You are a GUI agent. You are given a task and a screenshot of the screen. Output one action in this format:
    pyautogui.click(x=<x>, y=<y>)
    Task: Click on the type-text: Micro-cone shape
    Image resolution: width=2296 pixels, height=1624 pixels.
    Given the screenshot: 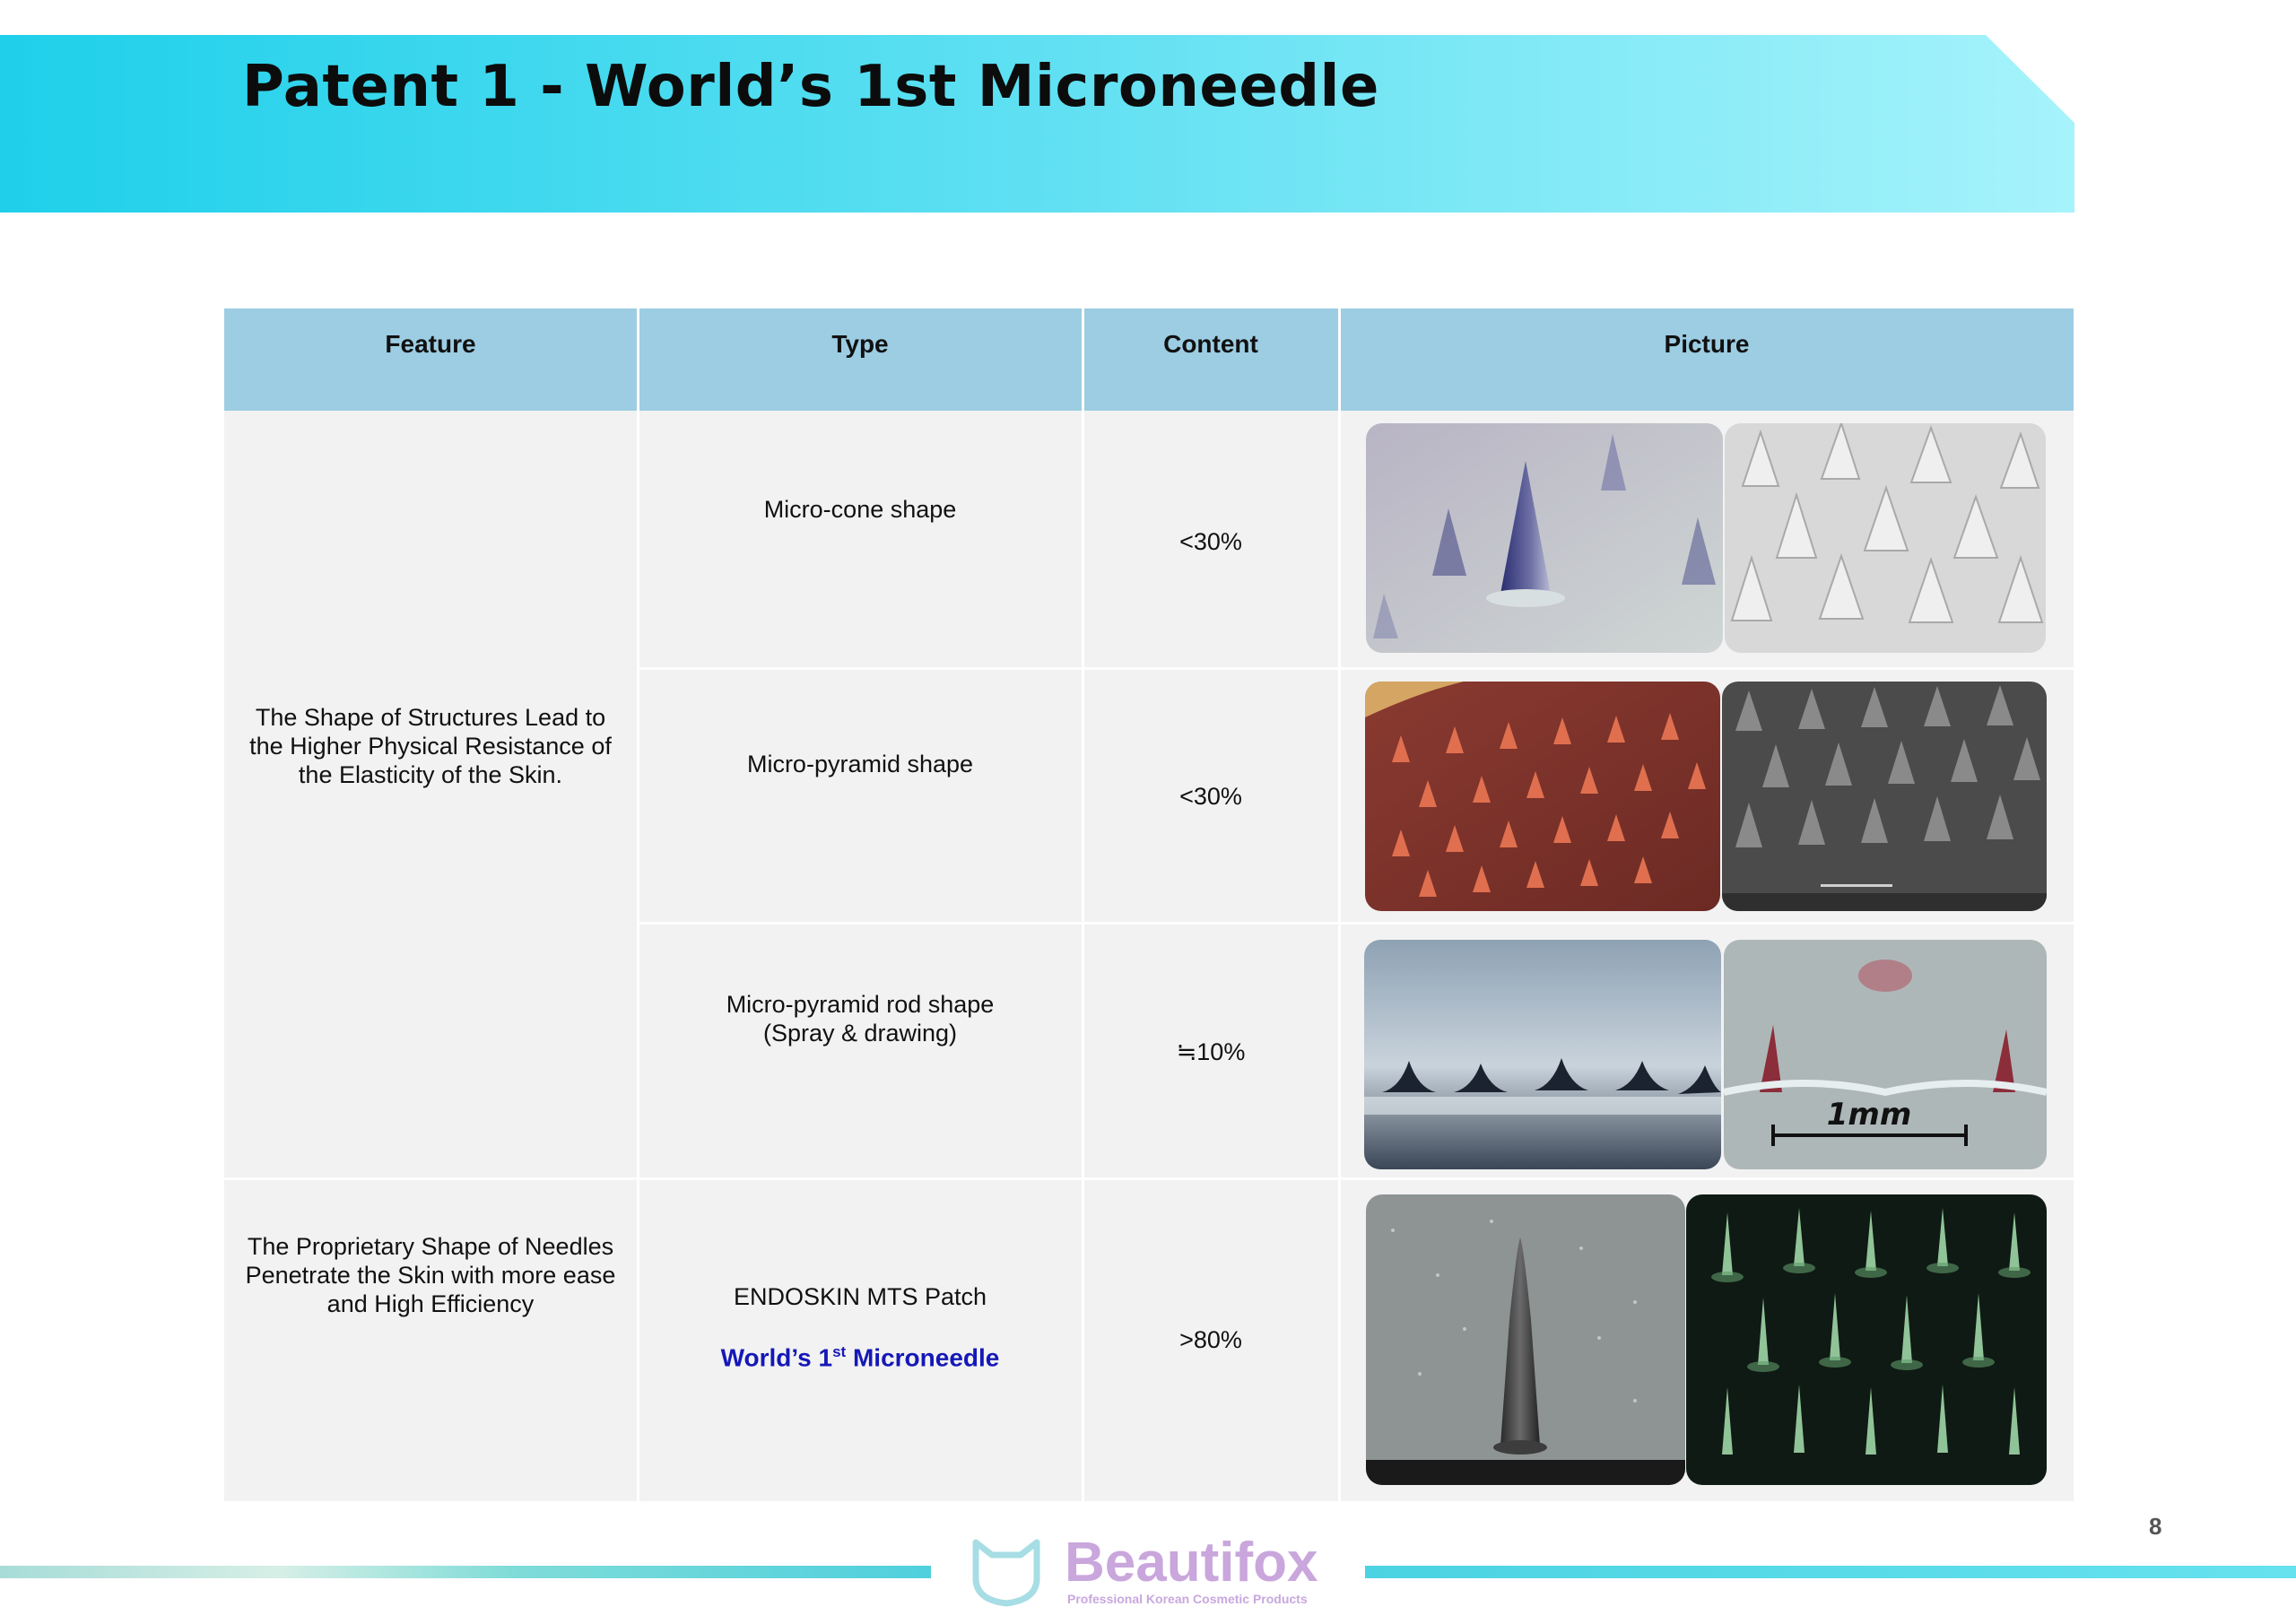 What is the action you would take?
    pyautogui.click(x=860, y=509)
    